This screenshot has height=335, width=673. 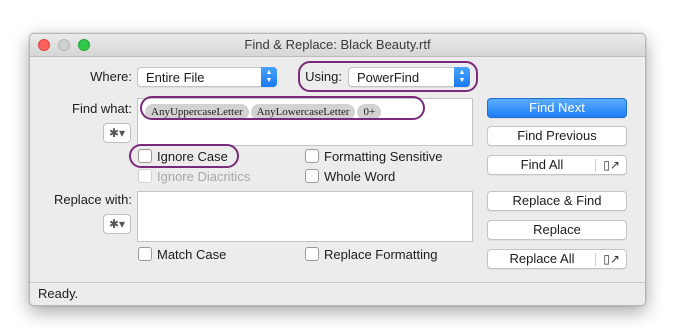 I want to click on close-window-button, so click(x=44, y=45).